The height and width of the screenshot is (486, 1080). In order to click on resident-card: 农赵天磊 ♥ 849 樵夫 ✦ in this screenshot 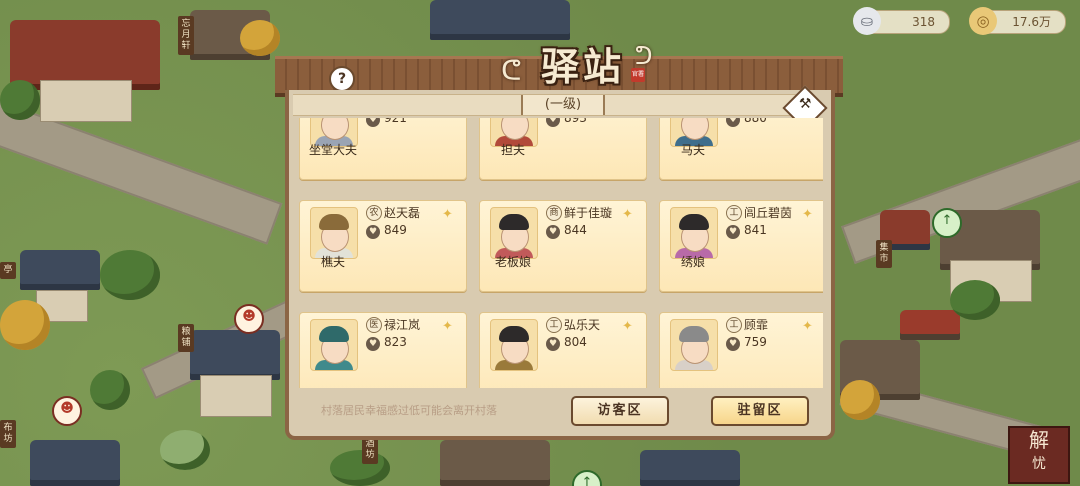, I will do `click(383, 246)`.